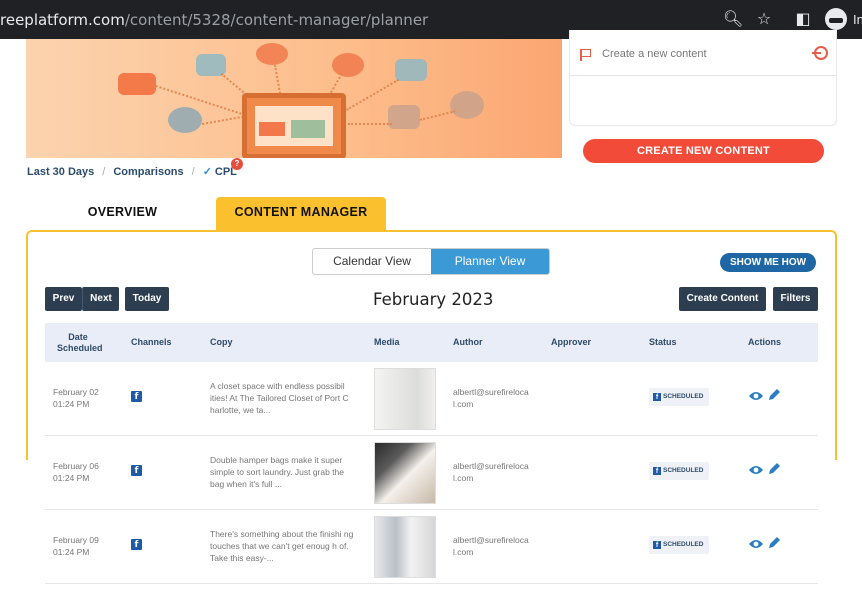 This screenshot has height=594, width=862. Describe the element at coordinates (703, 151) in the screenshot. I see `create-new-content-button: CREATE NEW CONTENT` at that location.